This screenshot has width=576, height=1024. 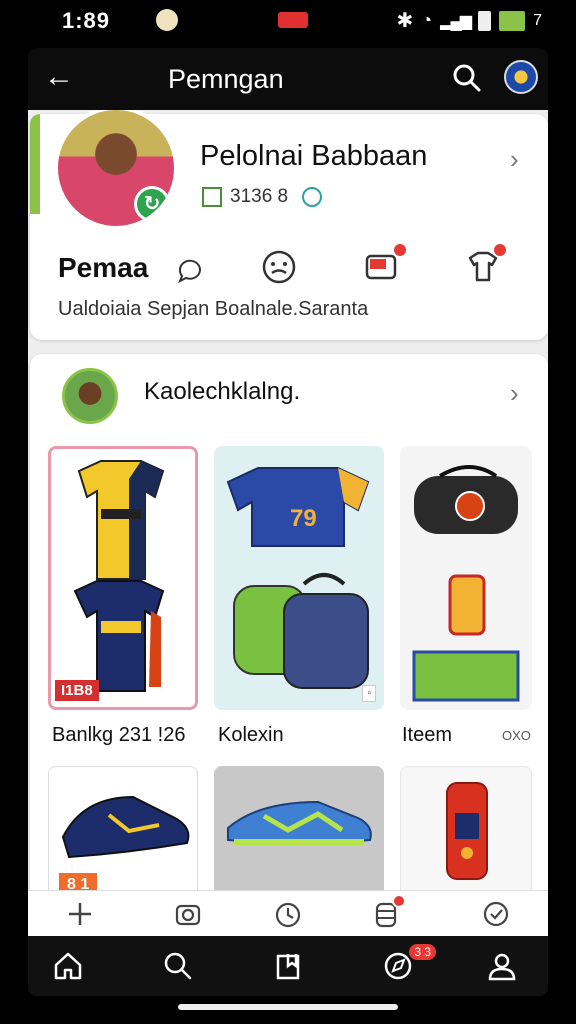 I want to click on verified-badge-icon: ↻, so click(x=152, y=204).